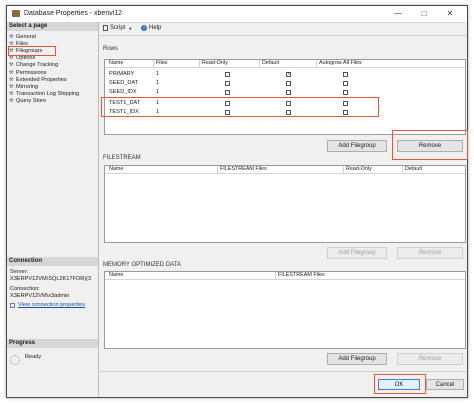  What do you see at coordinates (144, 28) in the screenshot?
I see `help-icon: ?` at bounding box center [144, 28].